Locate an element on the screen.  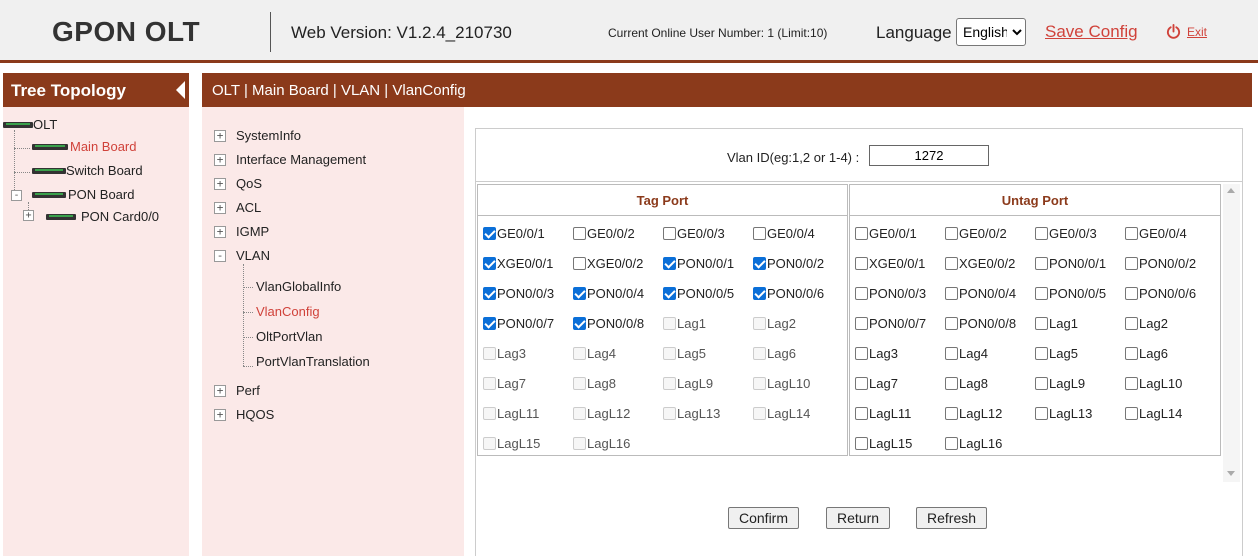
untag-port-checkbox: Lag2 is located at coordinates (1146, 323).